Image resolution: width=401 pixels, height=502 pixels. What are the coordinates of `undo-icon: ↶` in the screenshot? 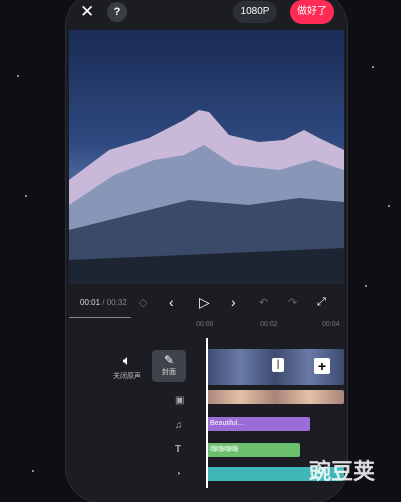 It's located at (263, 302).